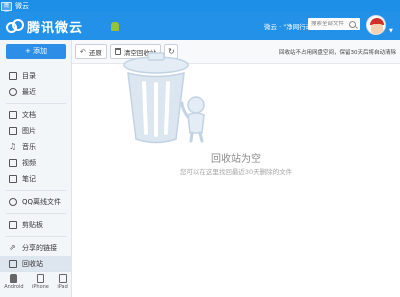 The height and width of the screenshot is (297, 400). What do you see at coordinates (376, 25) in the screenshot?
I see `avatar` at bounding box center [376, 25].